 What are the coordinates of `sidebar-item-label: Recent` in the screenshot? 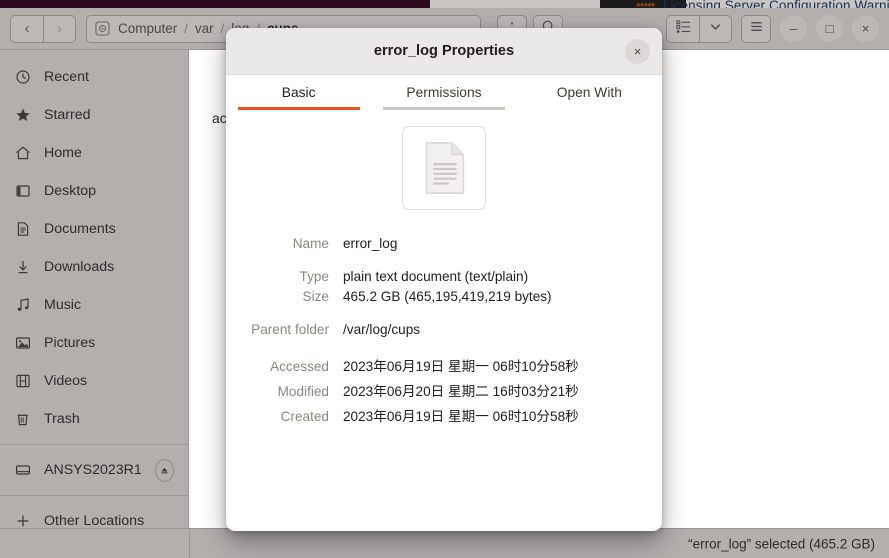 It's located at (66, 77).